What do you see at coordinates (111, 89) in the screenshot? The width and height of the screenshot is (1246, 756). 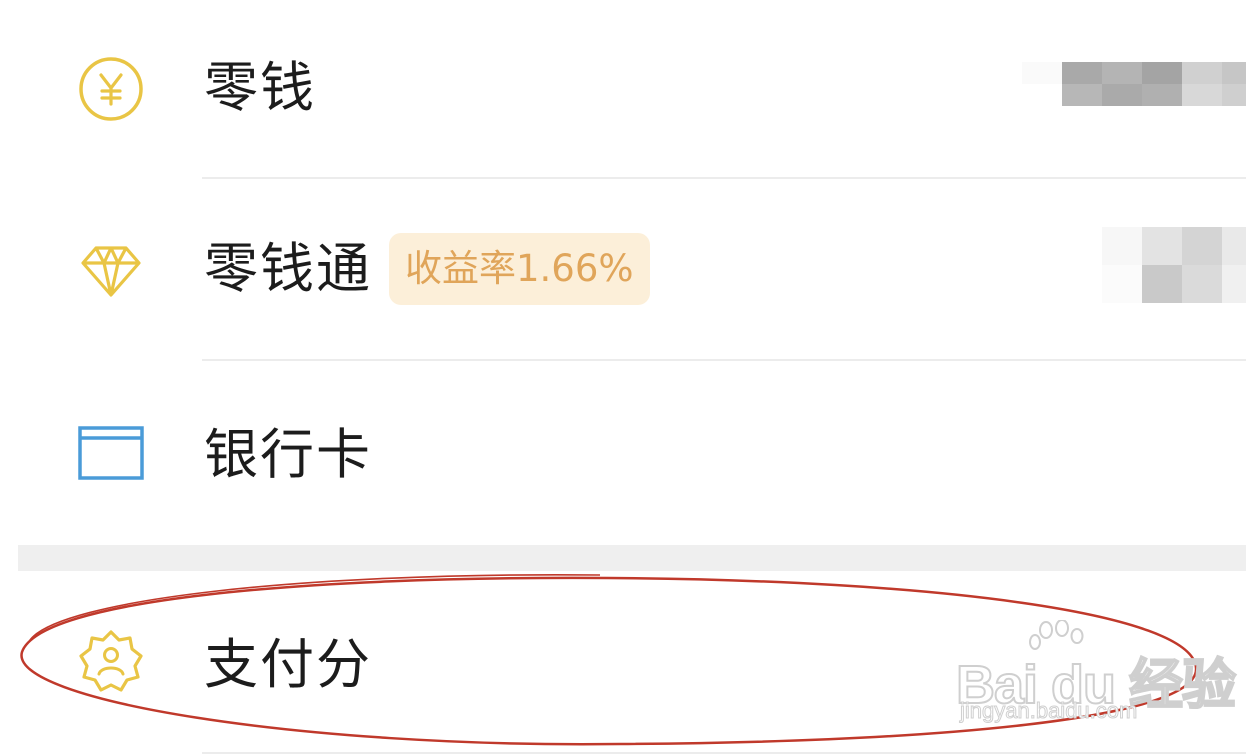 I see `yuan-coin-icon` at bounding box center [111, 89].